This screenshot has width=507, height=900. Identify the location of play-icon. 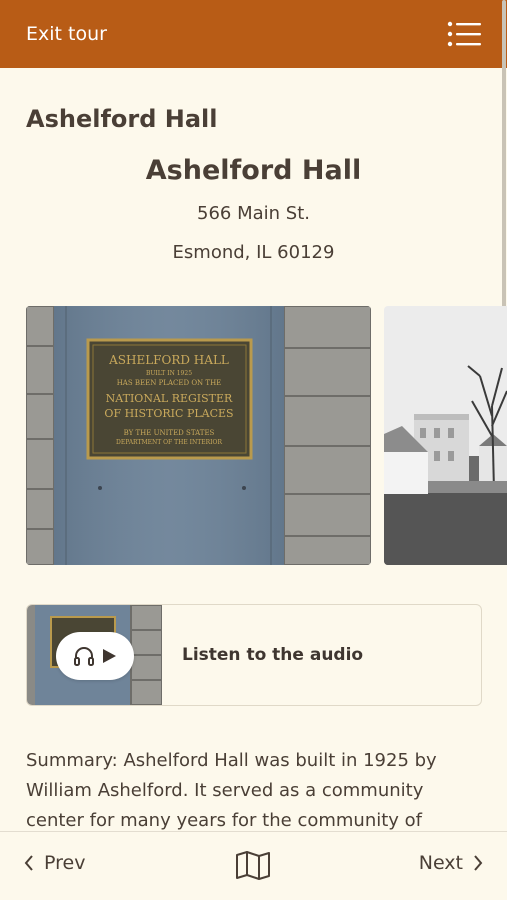
(109, 656).